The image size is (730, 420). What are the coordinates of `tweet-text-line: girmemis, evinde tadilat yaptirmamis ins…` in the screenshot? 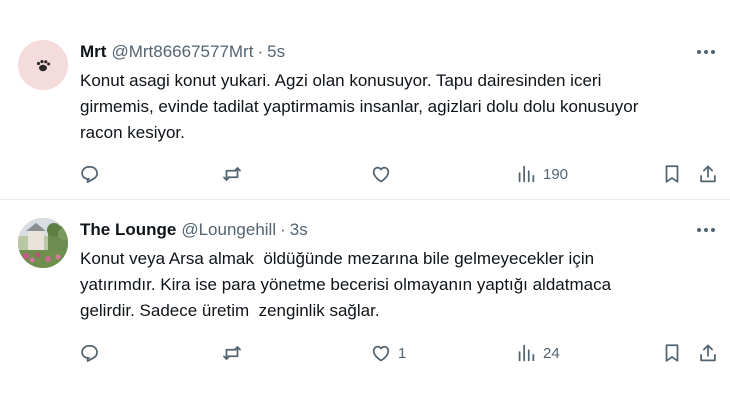 It's located at (359, 106).